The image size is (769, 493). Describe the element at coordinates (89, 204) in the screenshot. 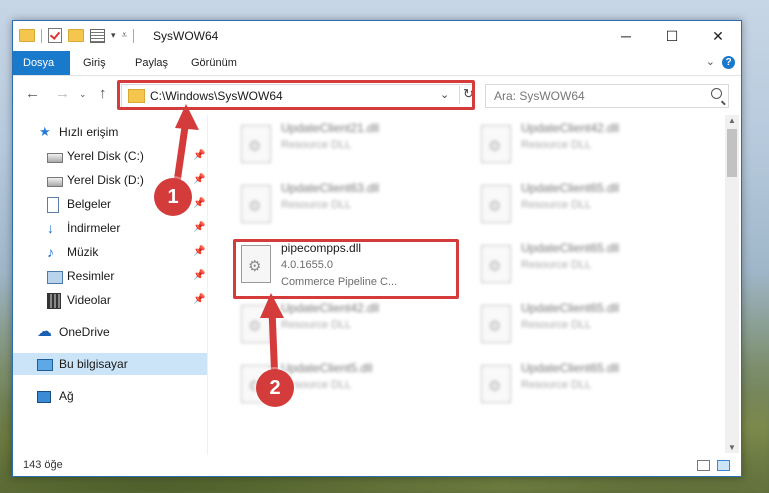

I see `sidebar-item-label: Belgeler` at that location.